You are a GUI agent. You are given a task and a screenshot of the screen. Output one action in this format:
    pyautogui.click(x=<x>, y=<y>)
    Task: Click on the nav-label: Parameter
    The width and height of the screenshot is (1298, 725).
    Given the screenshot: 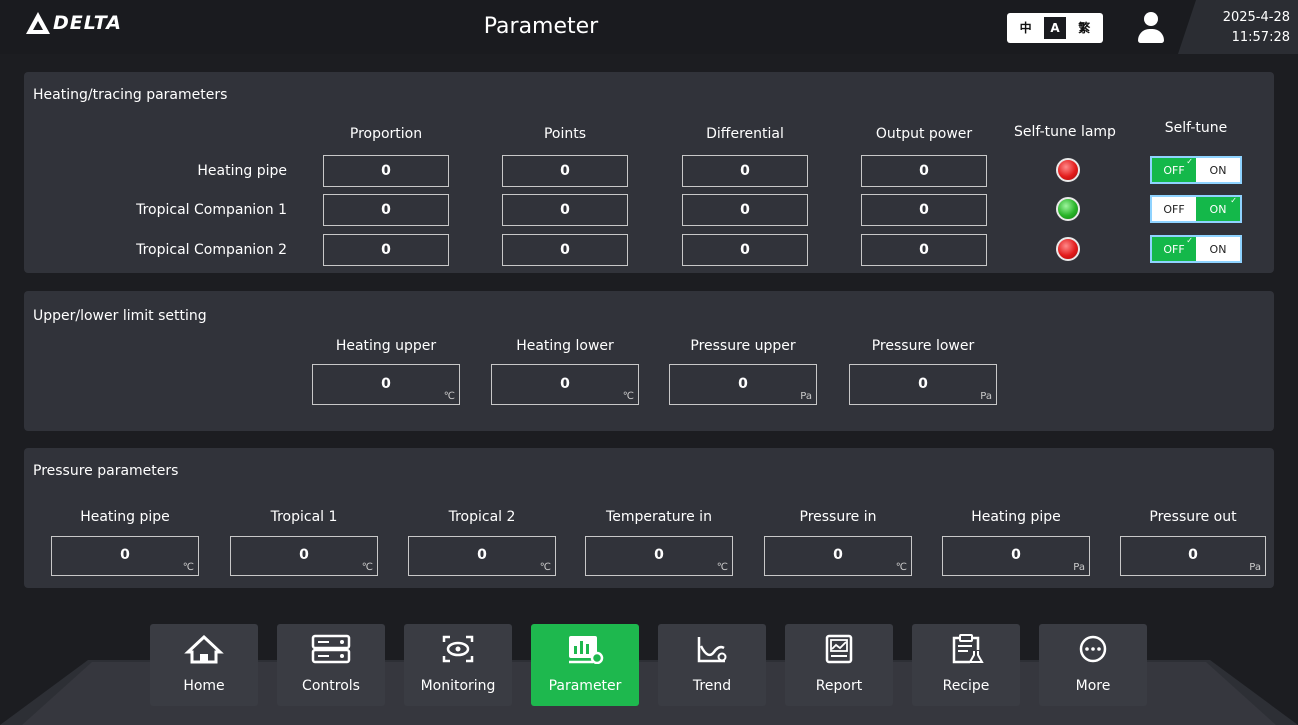 What is the action you would take?
    pyautogui.click(x=585, y=686)
    